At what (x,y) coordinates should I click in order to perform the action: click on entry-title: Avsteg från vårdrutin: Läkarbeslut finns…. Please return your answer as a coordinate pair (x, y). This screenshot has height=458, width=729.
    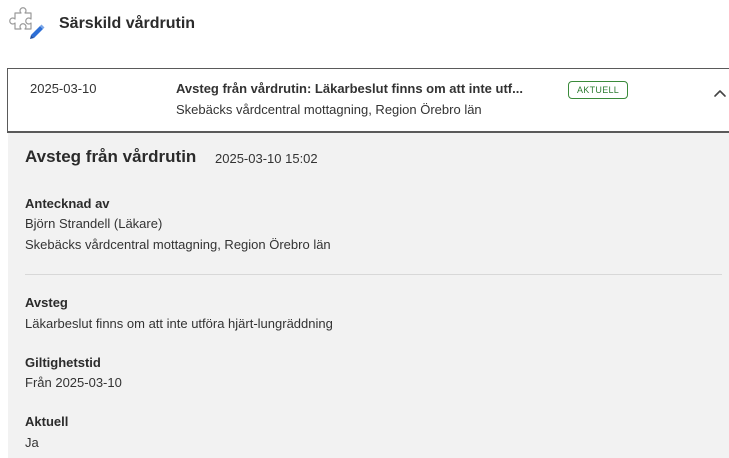
    Looking at the image, I should click on (349, 88).